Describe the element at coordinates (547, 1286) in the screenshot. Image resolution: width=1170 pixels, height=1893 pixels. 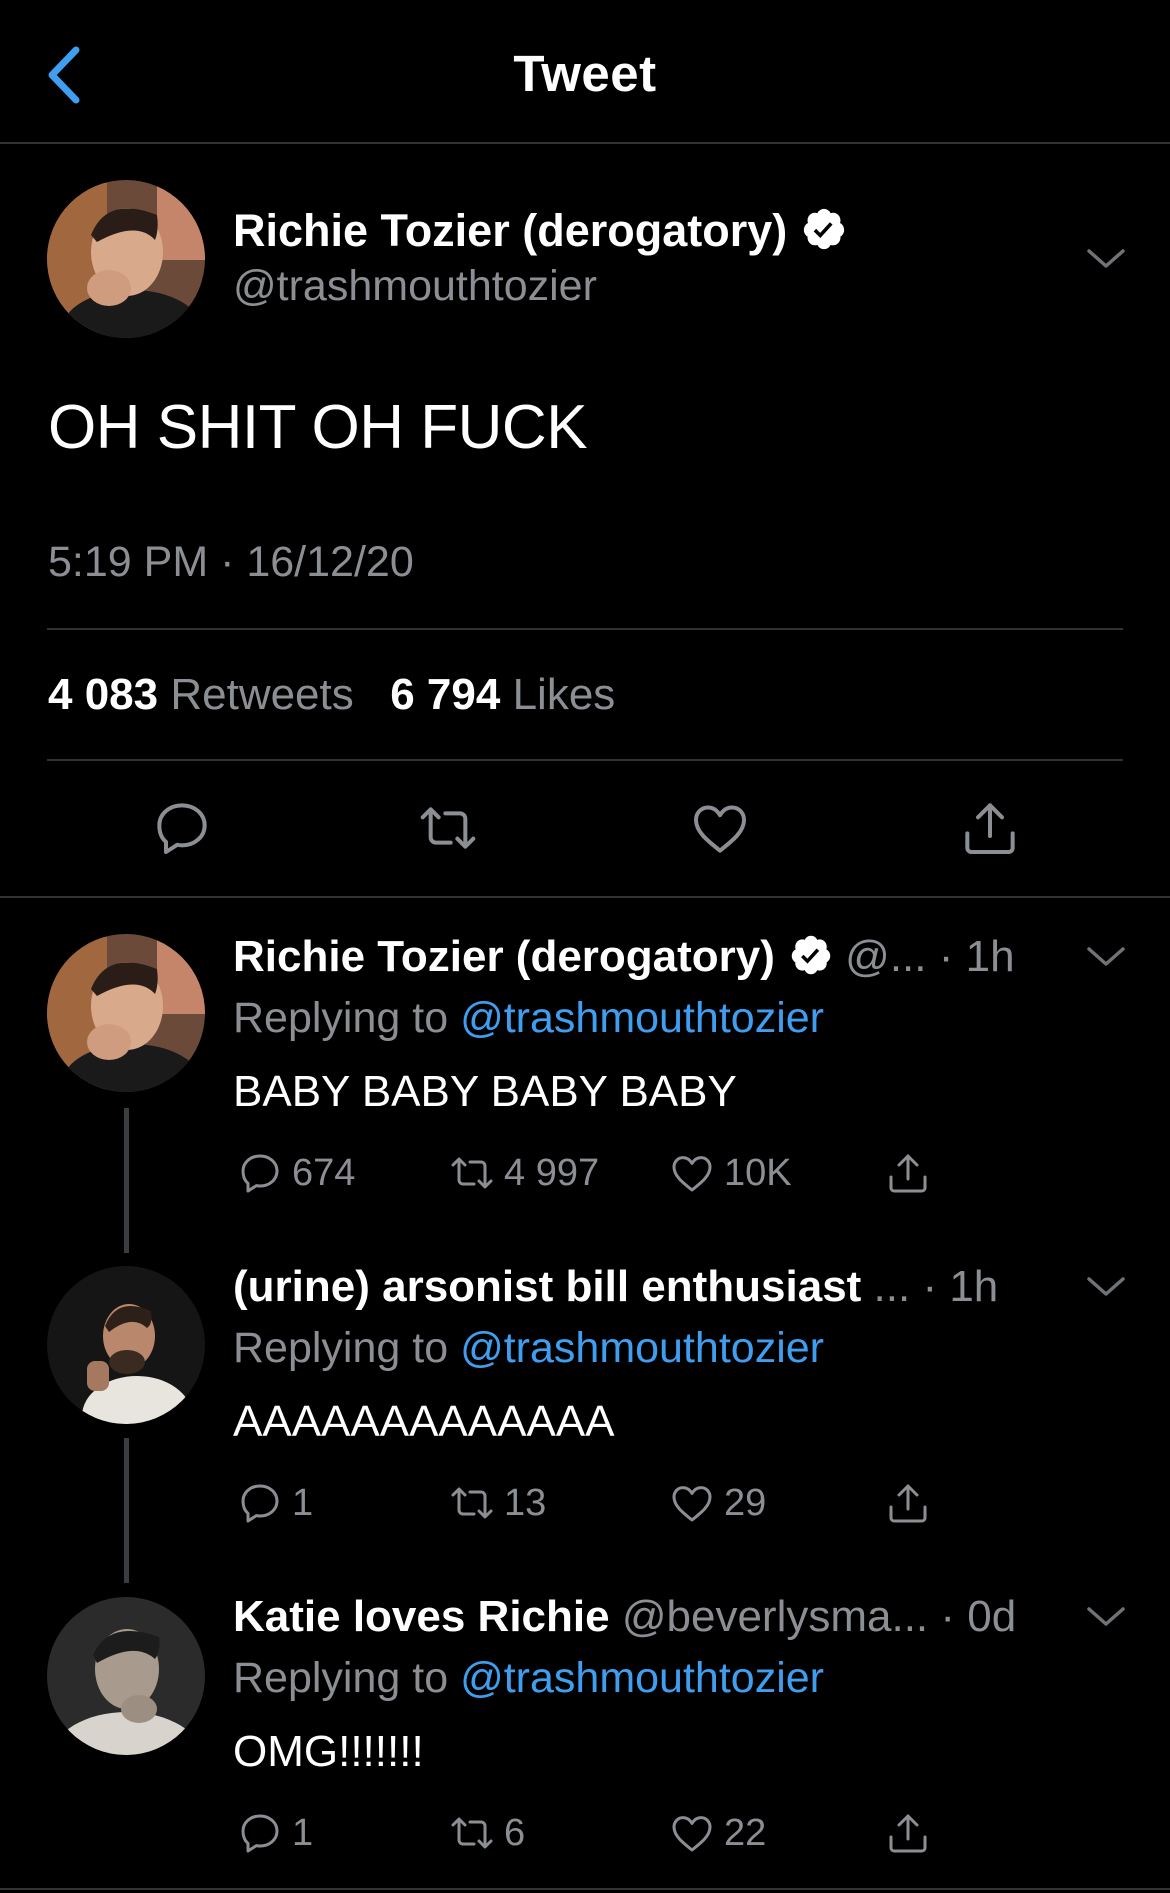
I see `reply-author-name: (urine) arsonist bill enthusiast` at that location.